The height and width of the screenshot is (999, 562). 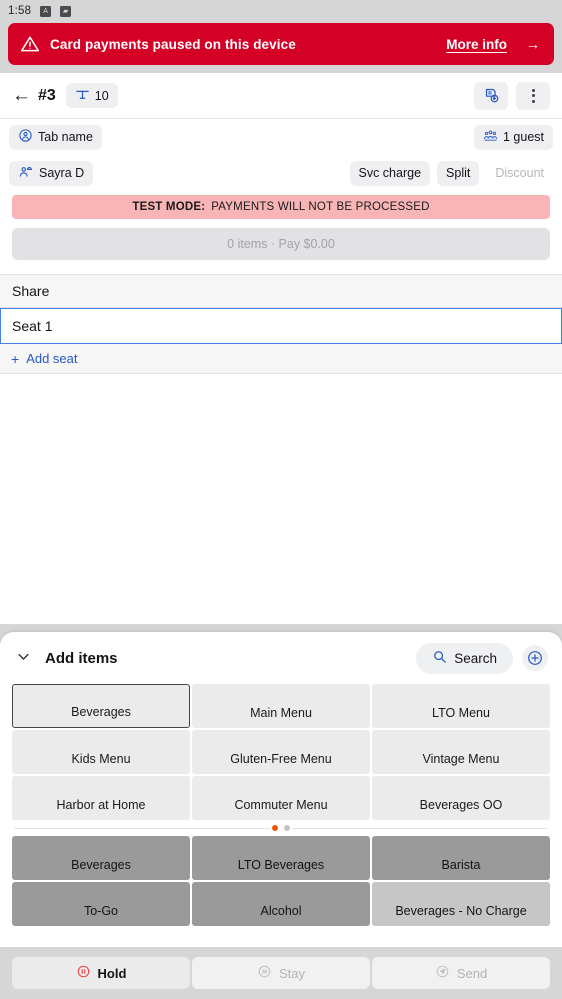 I want to click on search-icon, so click(x=439, y=658).